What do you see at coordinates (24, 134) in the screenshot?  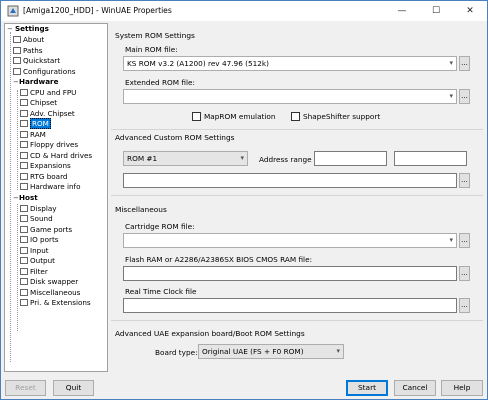 I see `ram-icon` at bounding box center [24, 134].